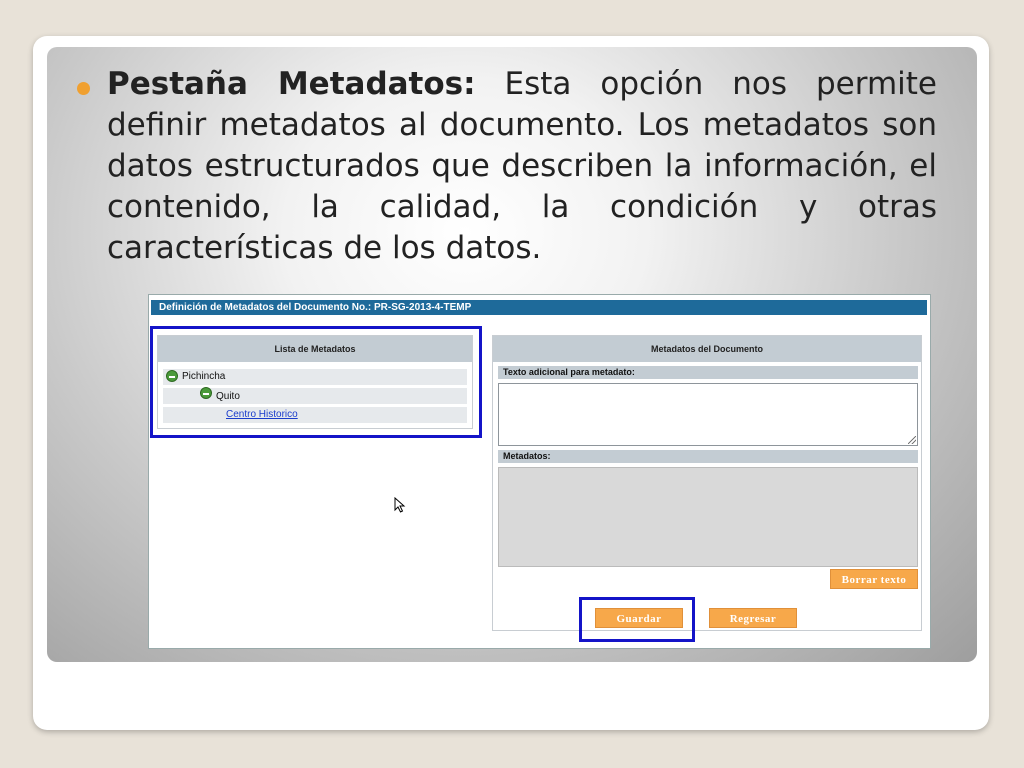 This screenshot has height=768, width=1024. What do you see at coordinates (753, 618) in the screenshot?
I see `back-button: Regresar` at bounding box center [753, 618].